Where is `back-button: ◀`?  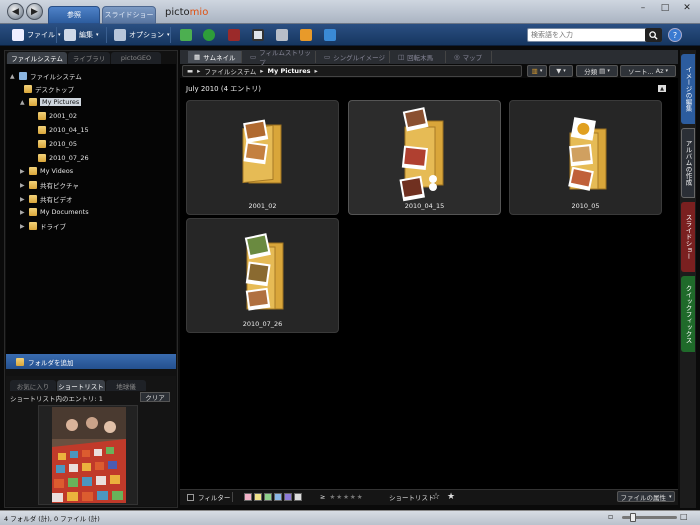 back-button: ◀ is located at coordinates (15, 11).